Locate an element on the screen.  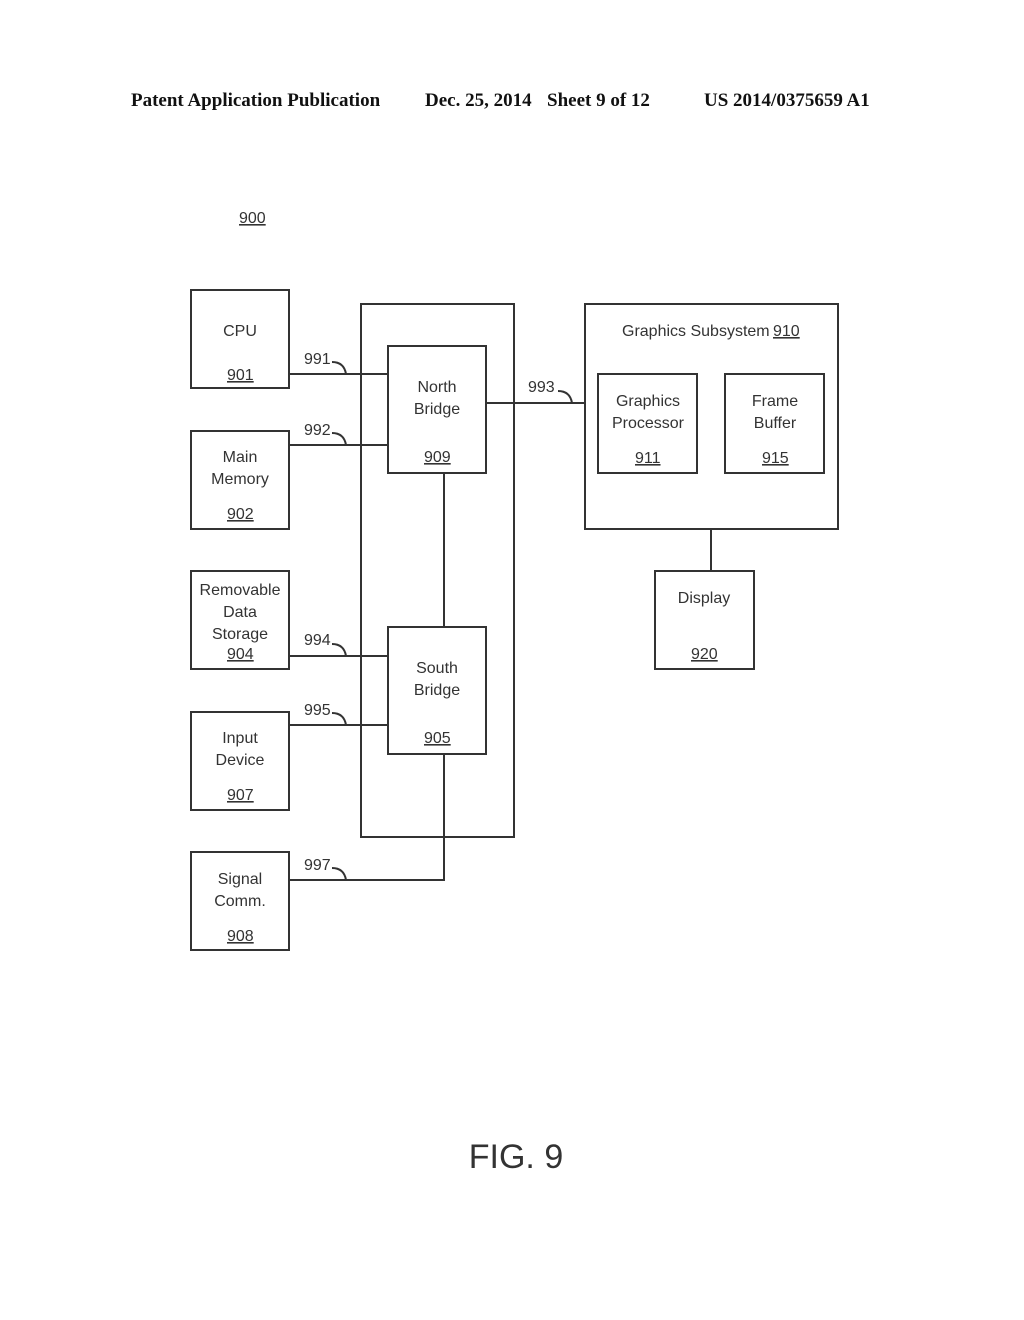
graphics-processor-label-1: Graphics is located at coordinates (648, 401).